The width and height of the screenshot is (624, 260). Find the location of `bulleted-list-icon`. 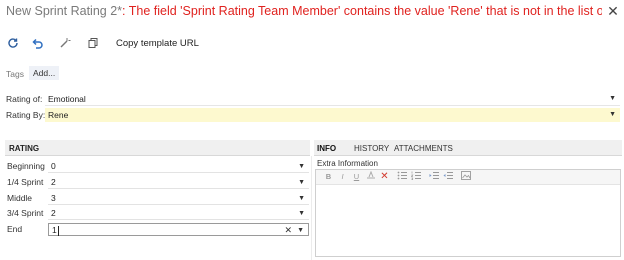

bulleted-list-icon is located at coordinates (401, 176).